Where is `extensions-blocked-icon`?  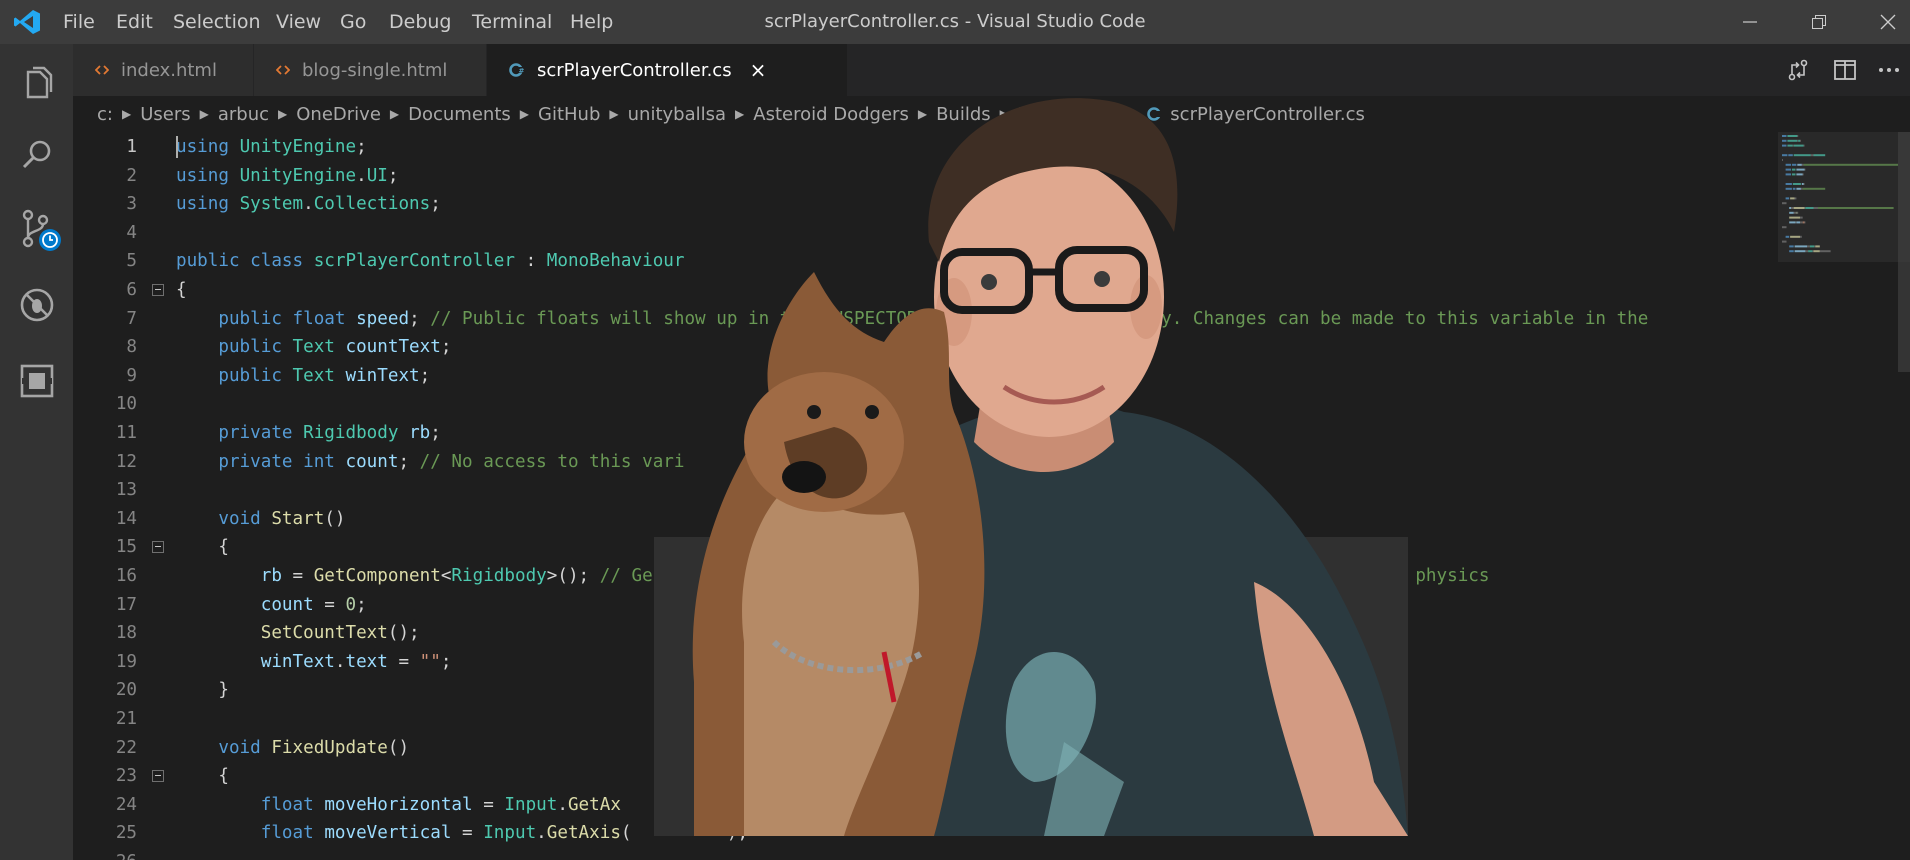
extensions-blocked-icon is located at coordinates (37, 305).